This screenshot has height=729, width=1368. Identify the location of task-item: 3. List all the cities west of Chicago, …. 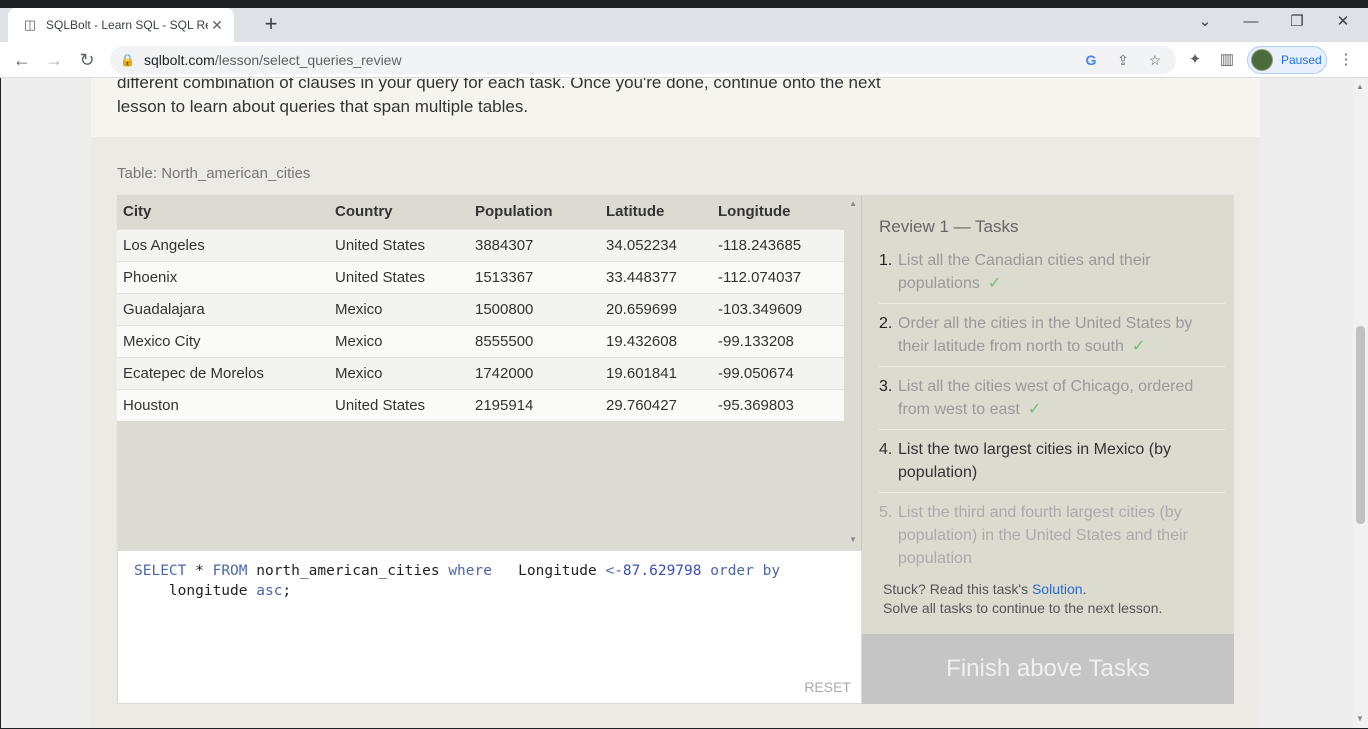
(1052, 402).